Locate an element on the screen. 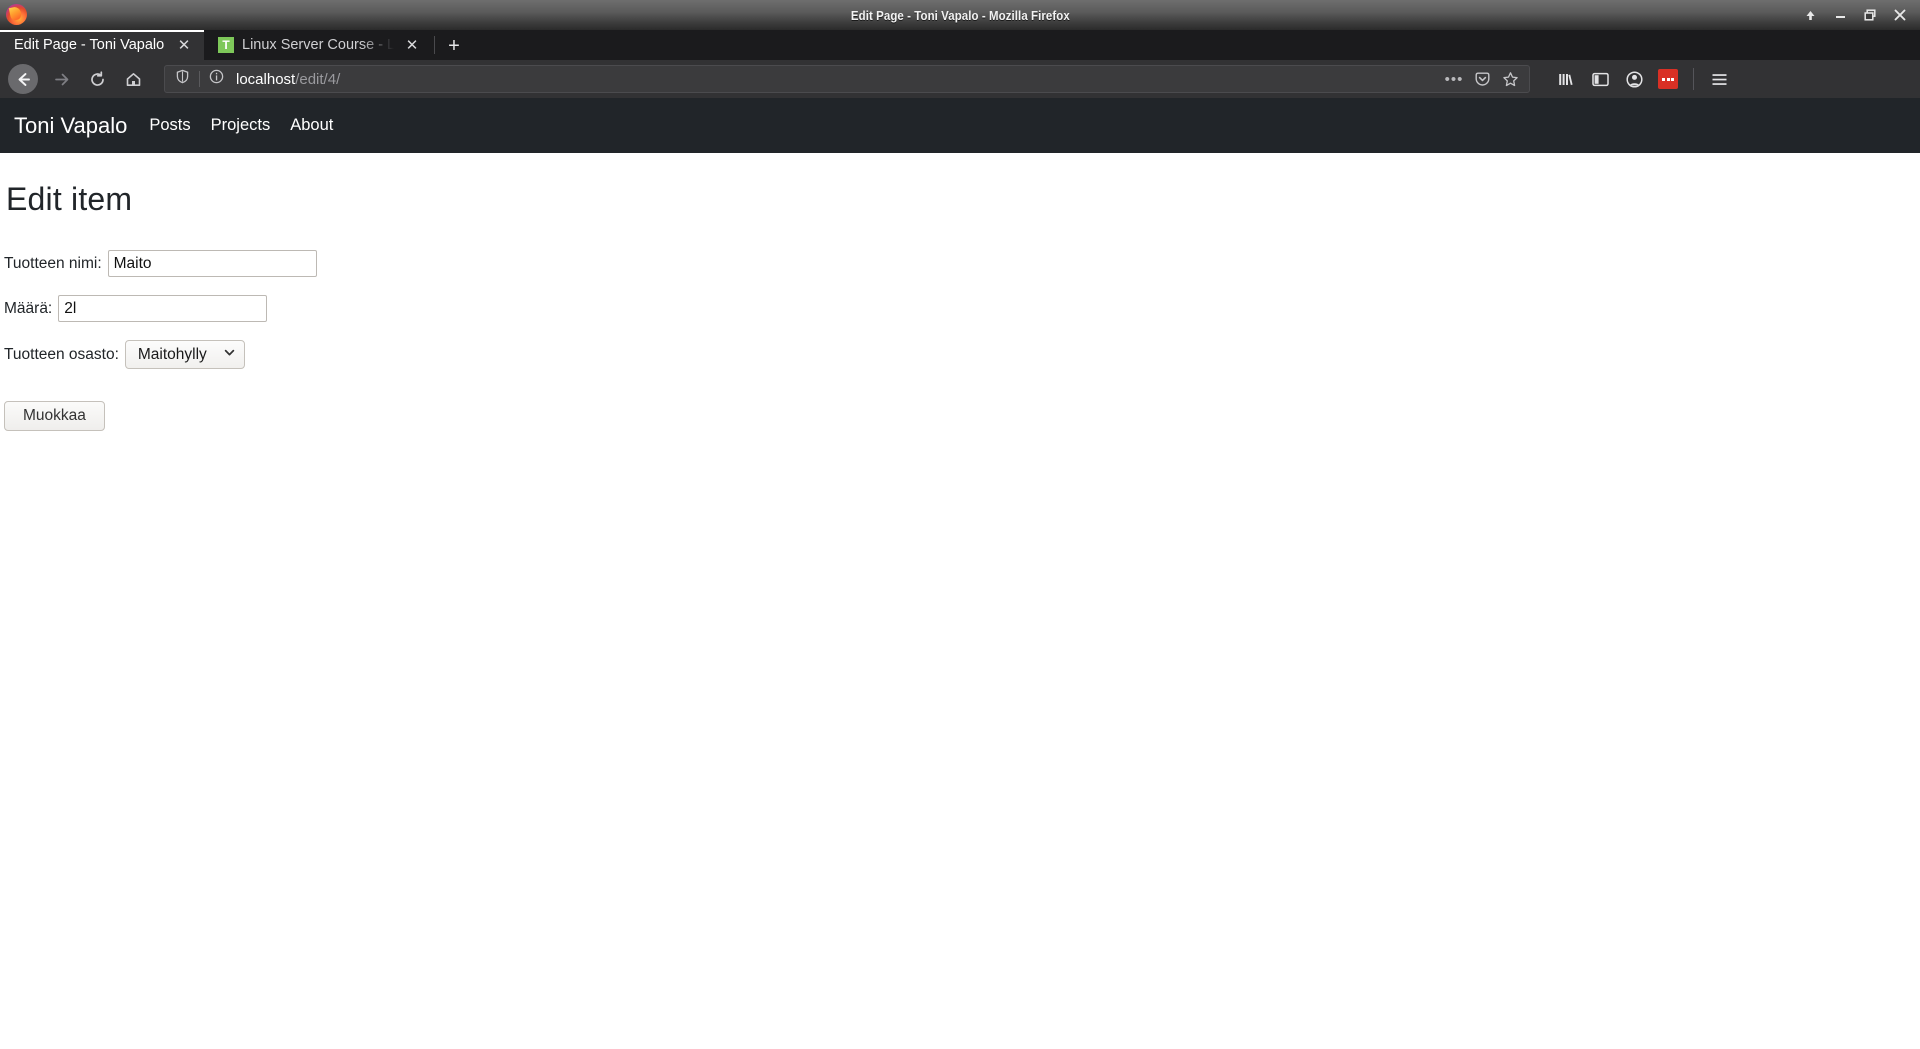 The width and height of the screenshot is (1920, 1049). form-row-amount: Määrä: is located at coordinates (960, 308).